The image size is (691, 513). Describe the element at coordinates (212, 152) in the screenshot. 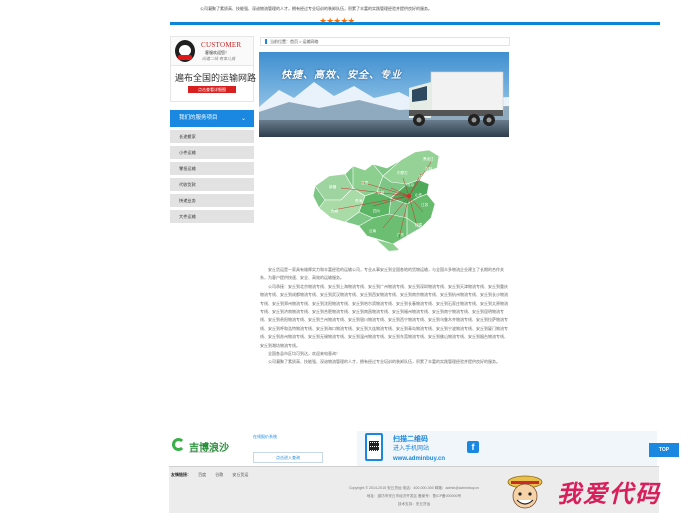

I see `sidebar-item-small-parcel: 小件运输` at that location.